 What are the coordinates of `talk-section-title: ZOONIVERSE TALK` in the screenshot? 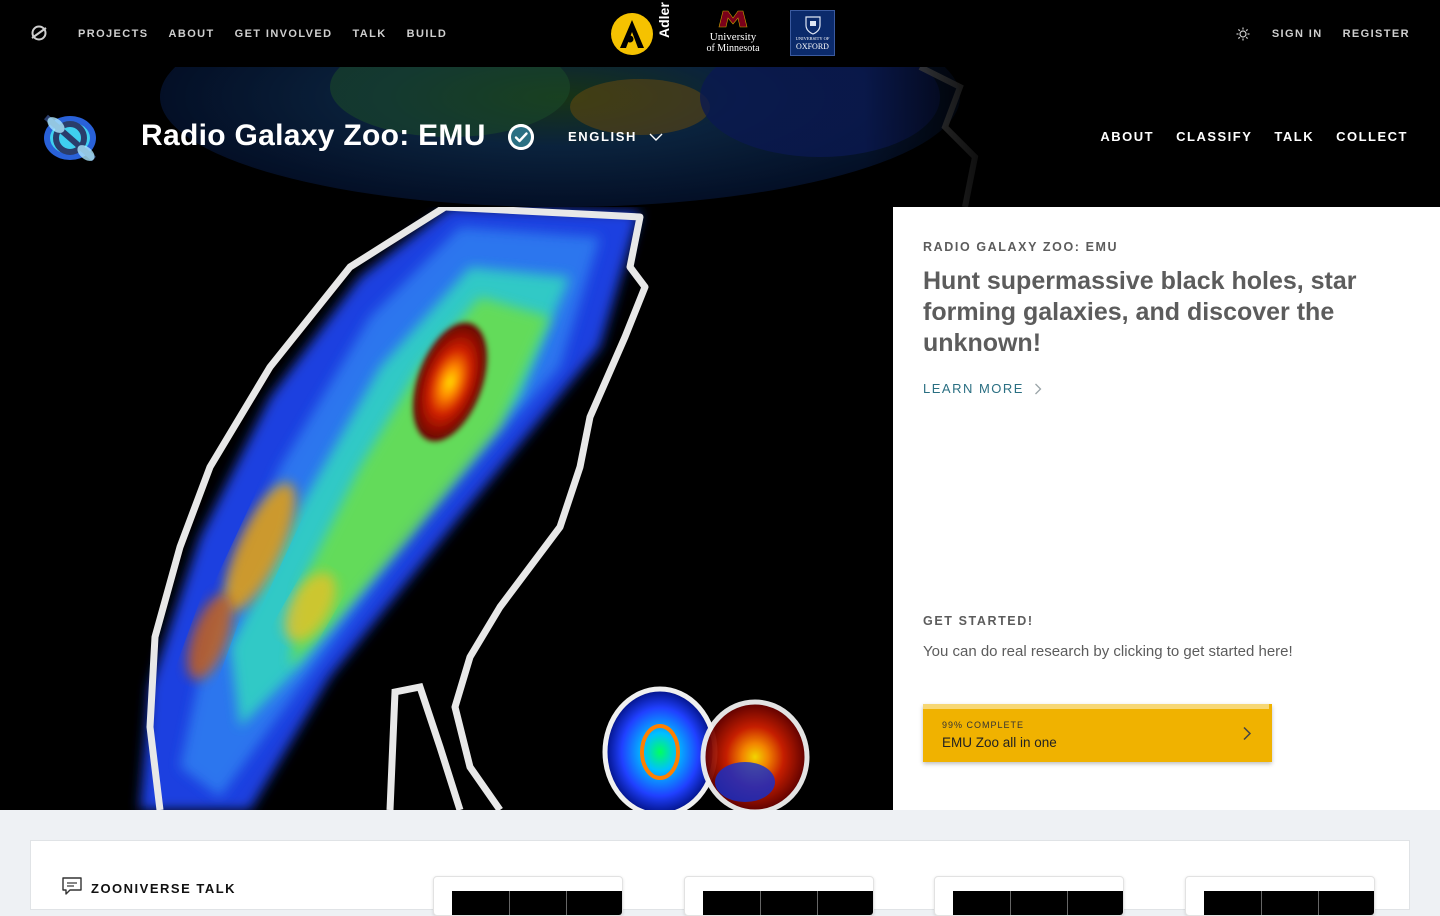 It's located at (164, 888).